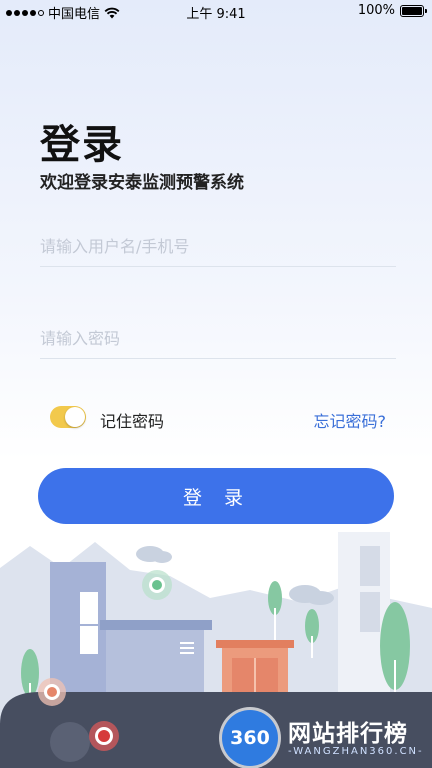 The image size is (432, 768). I want to click on status-right: 100%, so click(392, 10).